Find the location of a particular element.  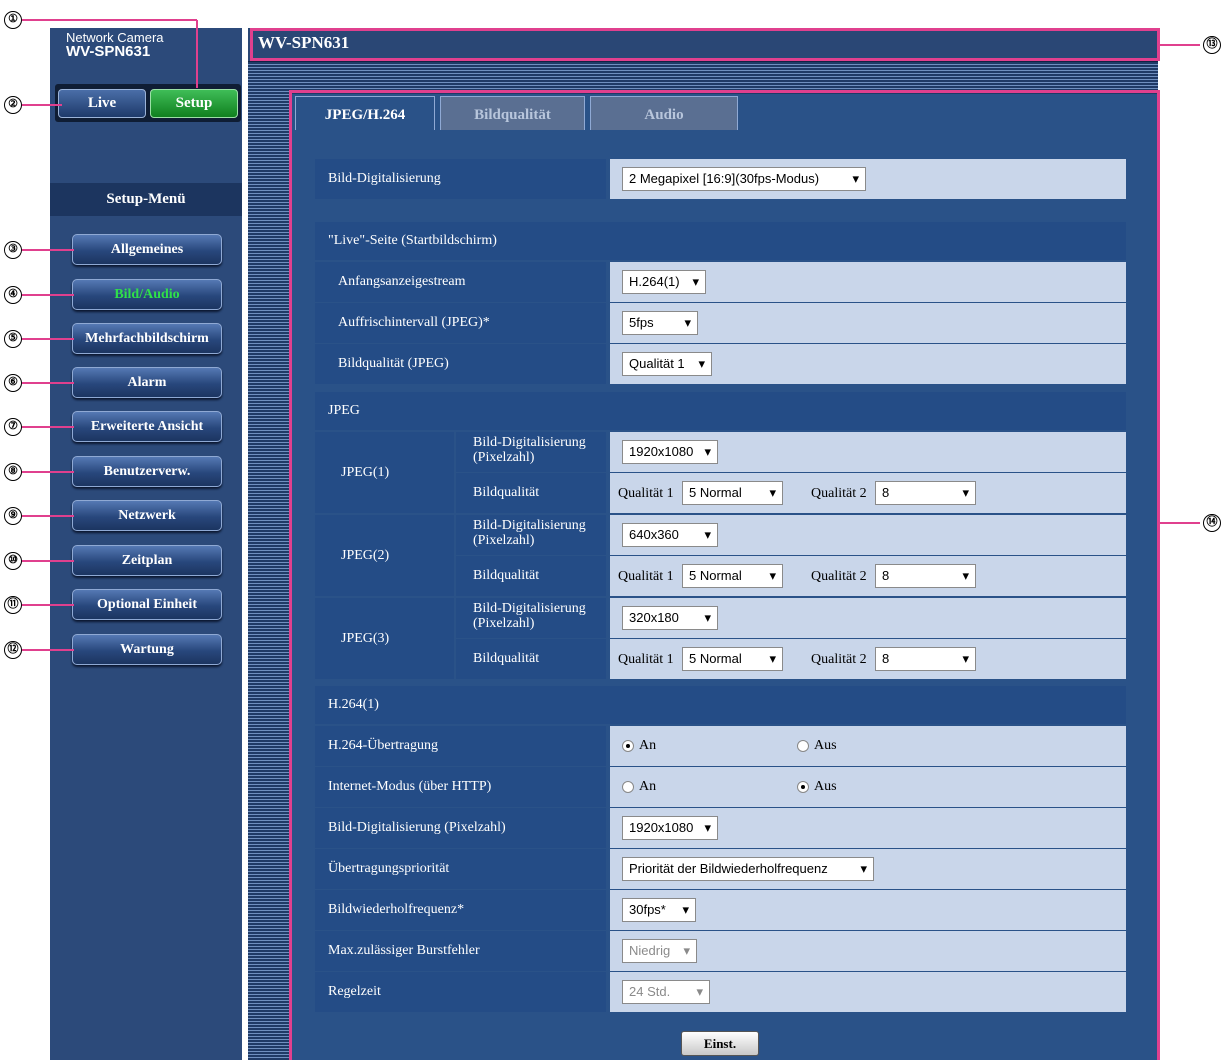

setup-menu-title: Setup-Menü is located at coordinates (146, 199).